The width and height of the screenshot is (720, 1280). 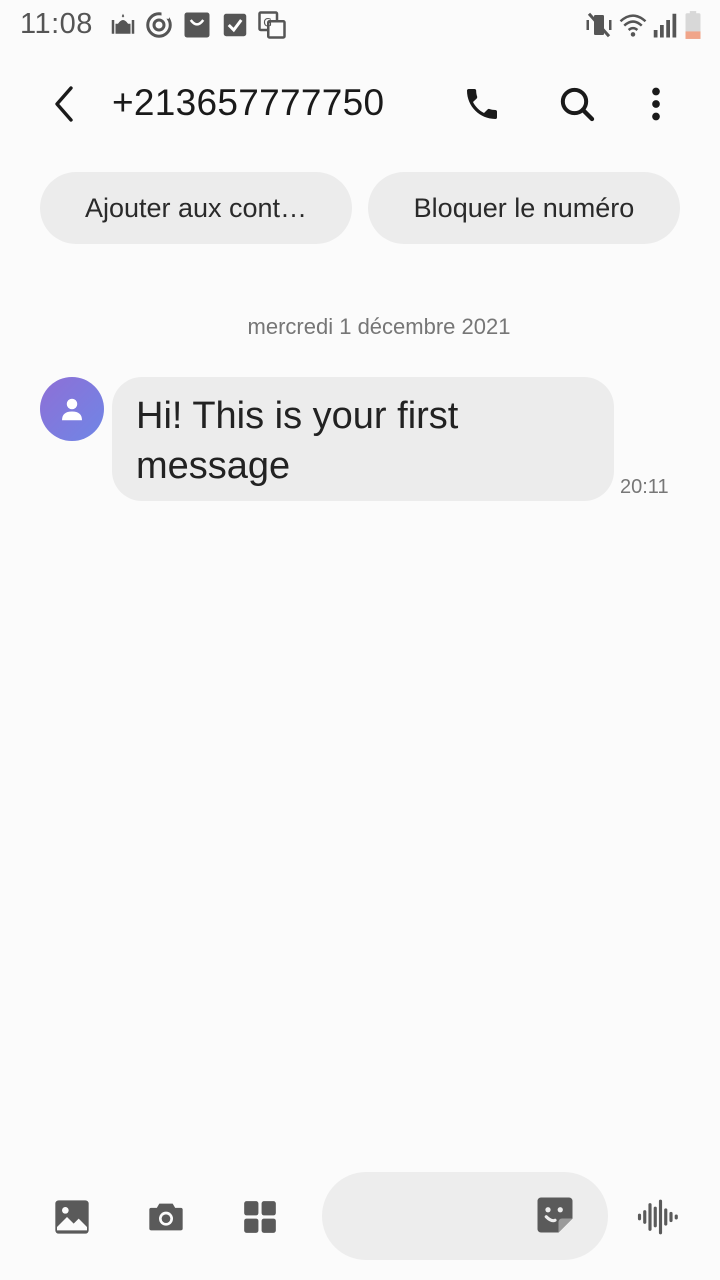 What do you see at coordinates (644, 487) in the screenshot?
I see `message-time: 20:11` at bounding box center [644, 487].